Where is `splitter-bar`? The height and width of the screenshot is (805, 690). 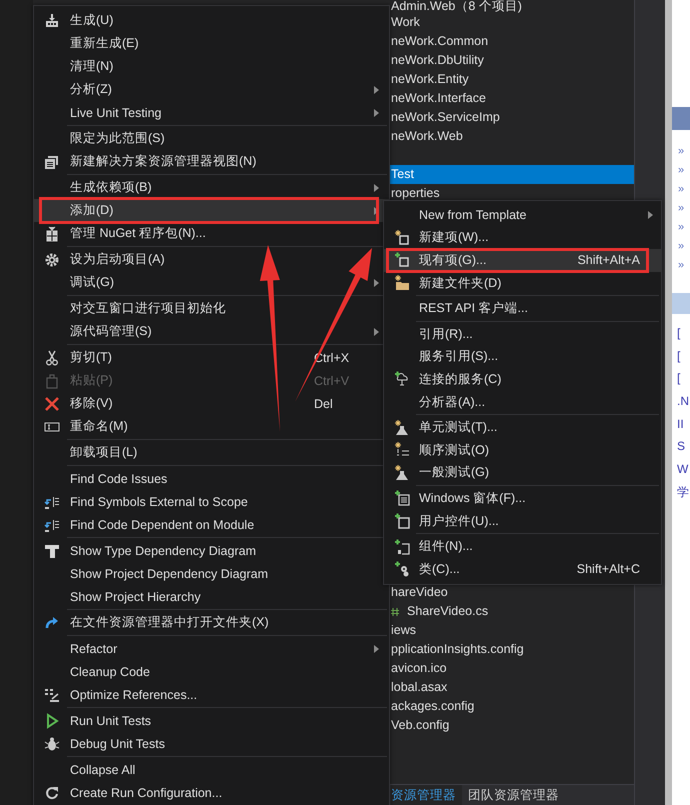
splitter-bar is located at coordinates (668, 402).